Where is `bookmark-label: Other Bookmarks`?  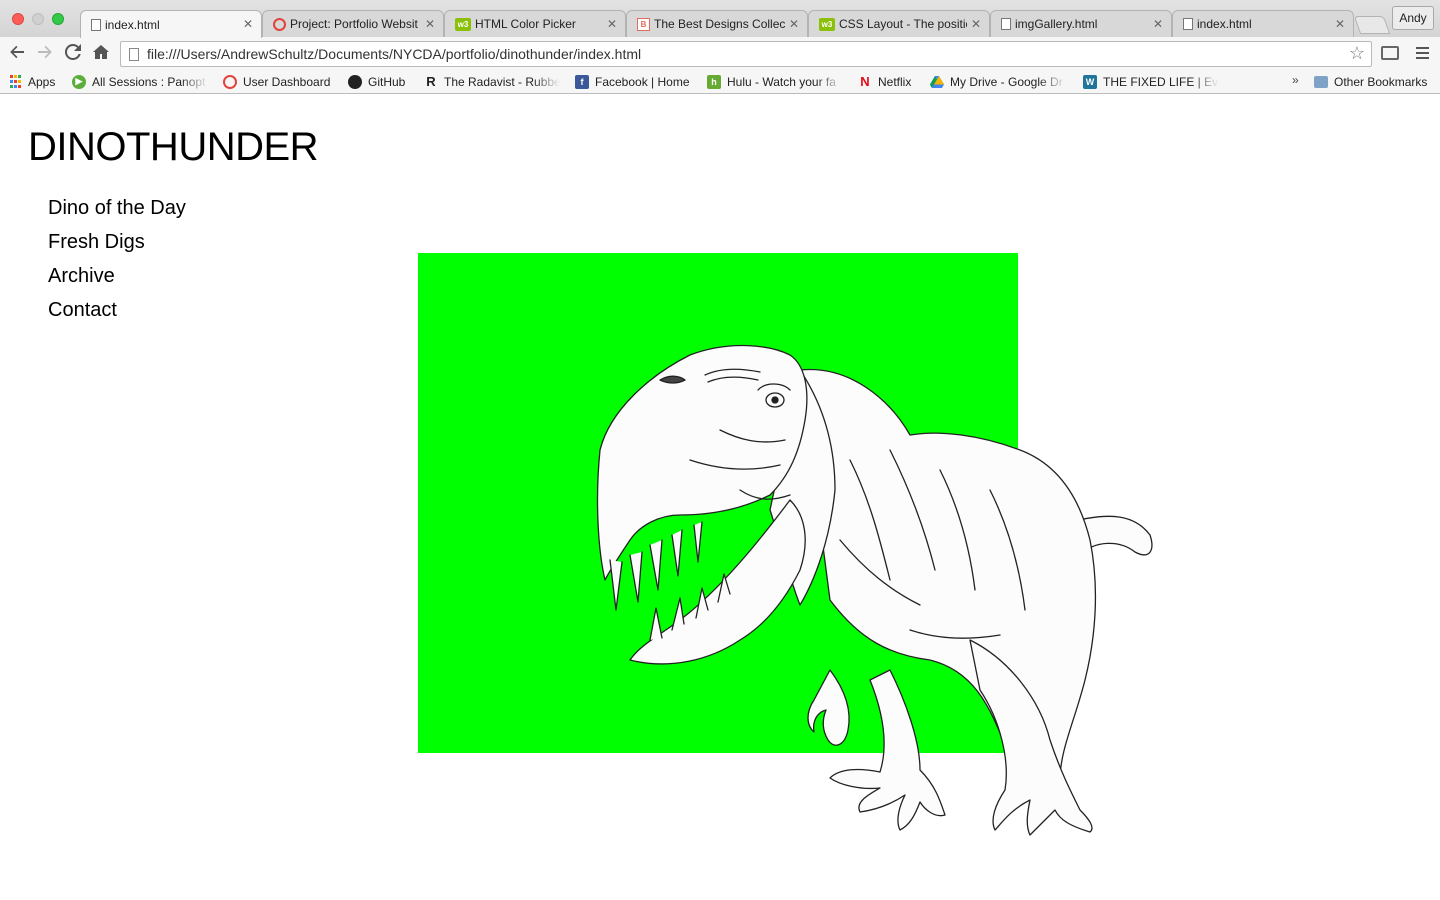 bookmark-label: Other Bookmarks is located at coordinates (1381, 81).